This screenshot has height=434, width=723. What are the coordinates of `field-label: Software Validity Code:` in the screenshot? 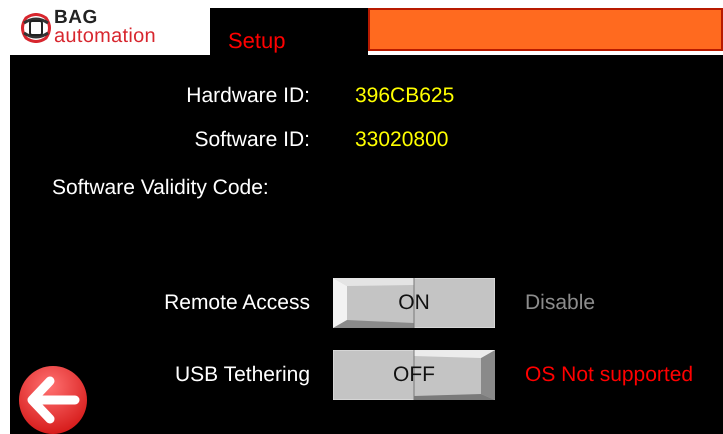 It's located at (160, 188).